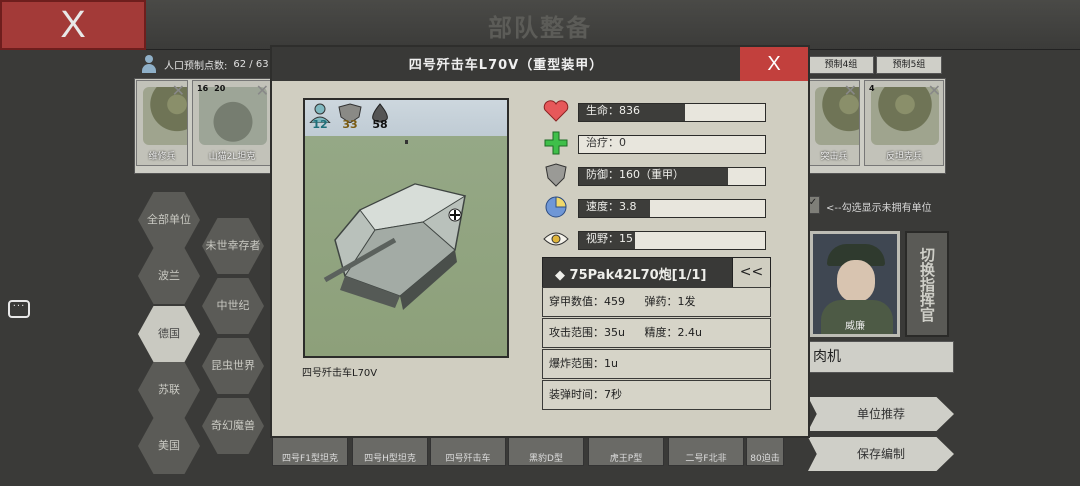 The image size is (1080, 486). What do you see at coordinates (73, 25) in the screenshot?
I see `screen-close-button: X` at bounding box center [73, 25].